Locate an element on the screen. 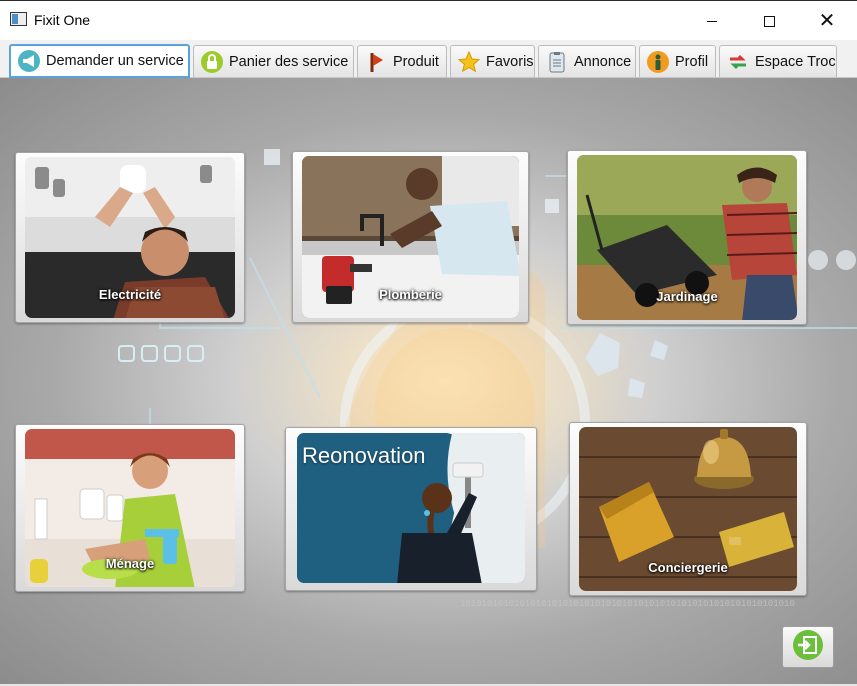 Image resolution: width=857 pixels, height=686 pixels. tab-panier-des-service: Panier des service is located at coordinates (273, 61).